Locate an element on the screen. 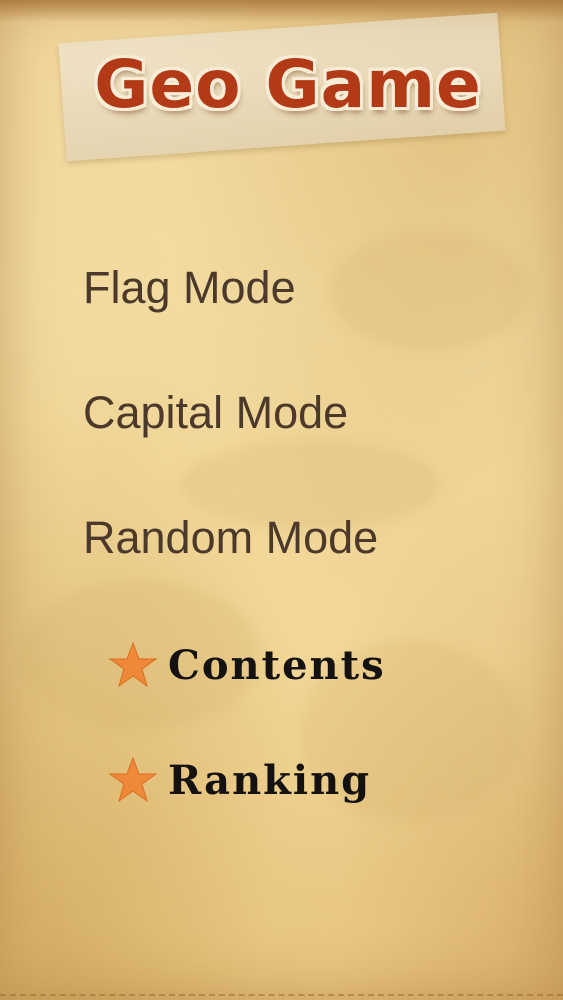  ranking-label: Ranking is located at coordinates (270, 780).